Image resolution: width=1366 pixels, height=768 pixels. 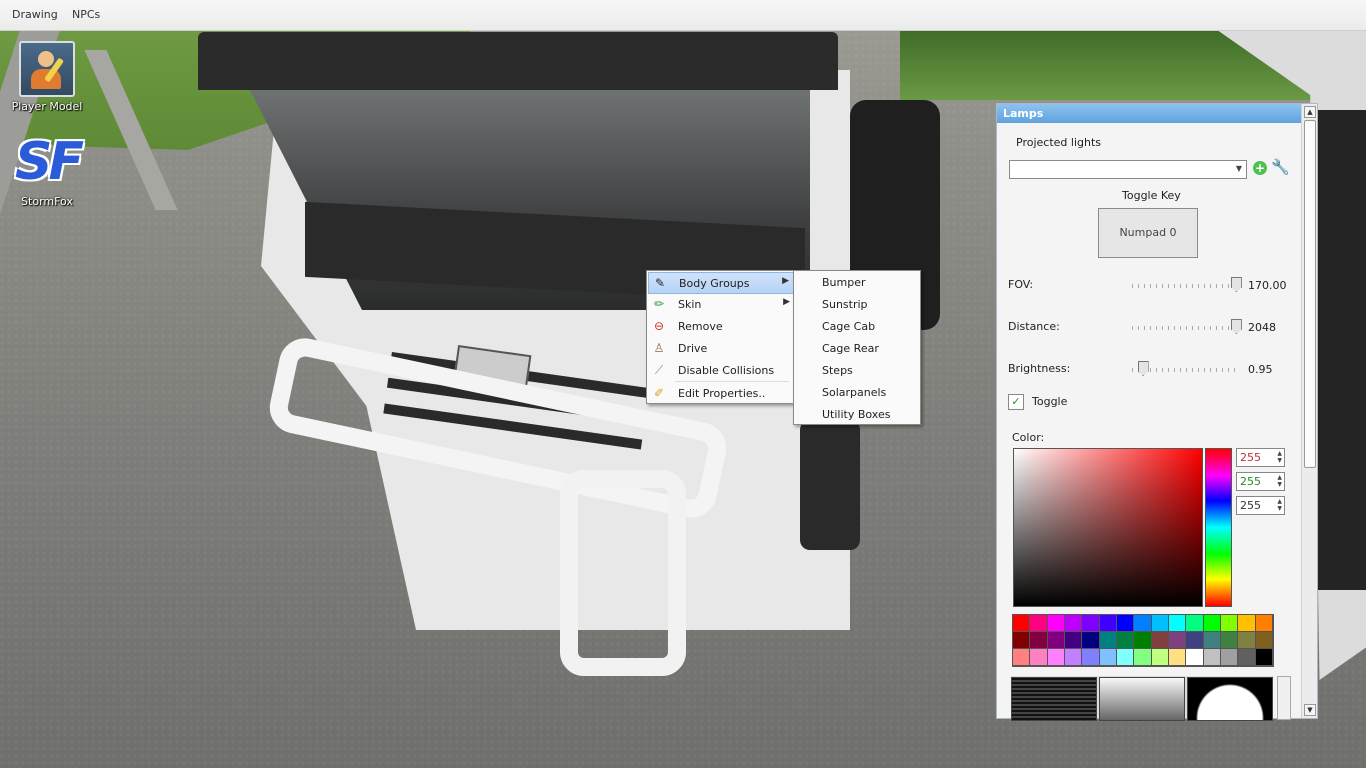 I want to click on pencil-icon: ✐, so click(x=659, y=393).